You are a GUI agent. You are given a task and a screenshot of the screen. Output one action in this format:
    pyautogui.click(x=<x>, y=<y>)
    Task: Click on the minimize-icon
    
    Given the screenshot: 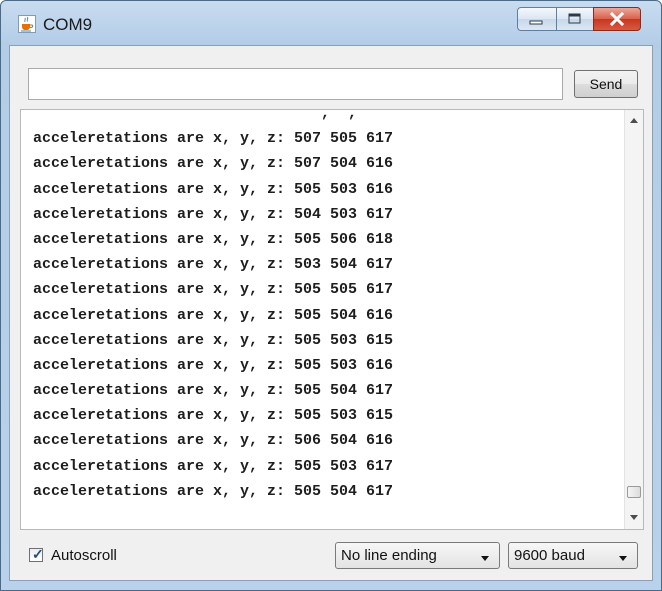 What is the action you would take?
    pyautogui.click(x=536, y=22)
    